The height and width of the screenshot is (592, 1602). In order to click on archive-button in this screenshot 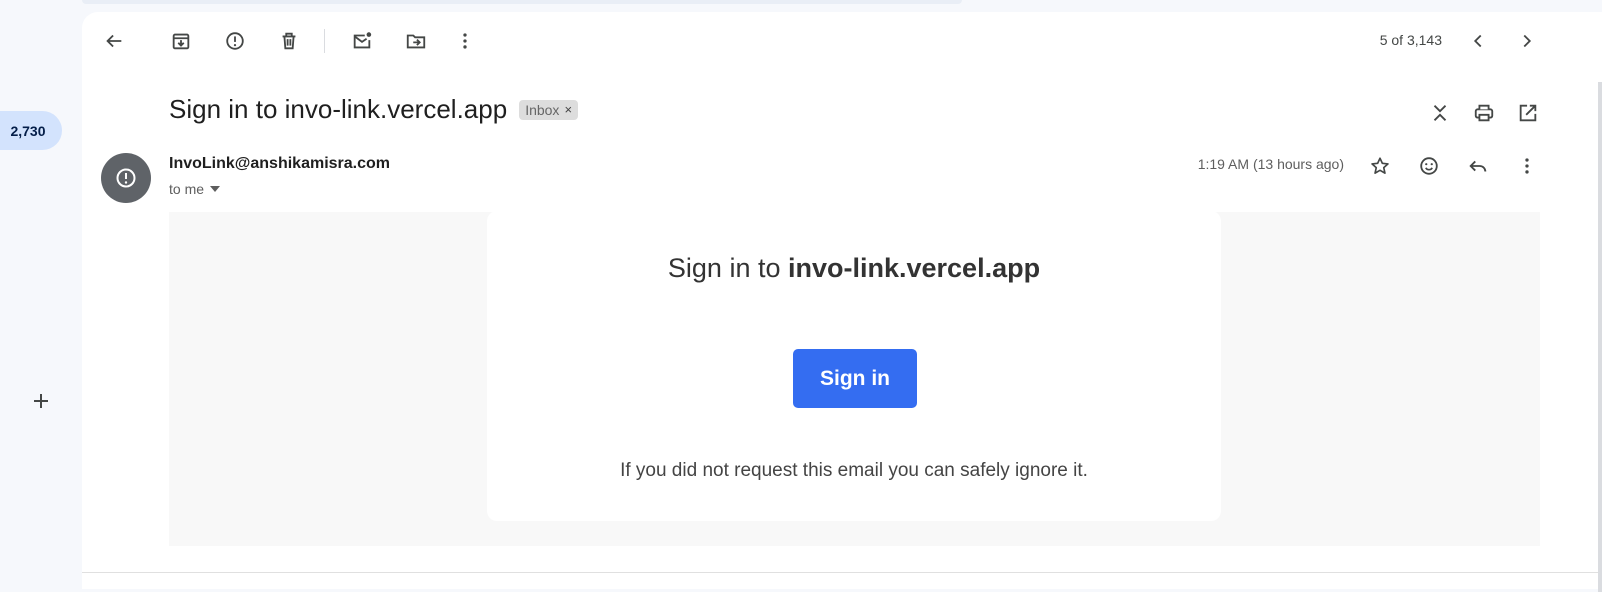, I will do `click(181, 41)`.